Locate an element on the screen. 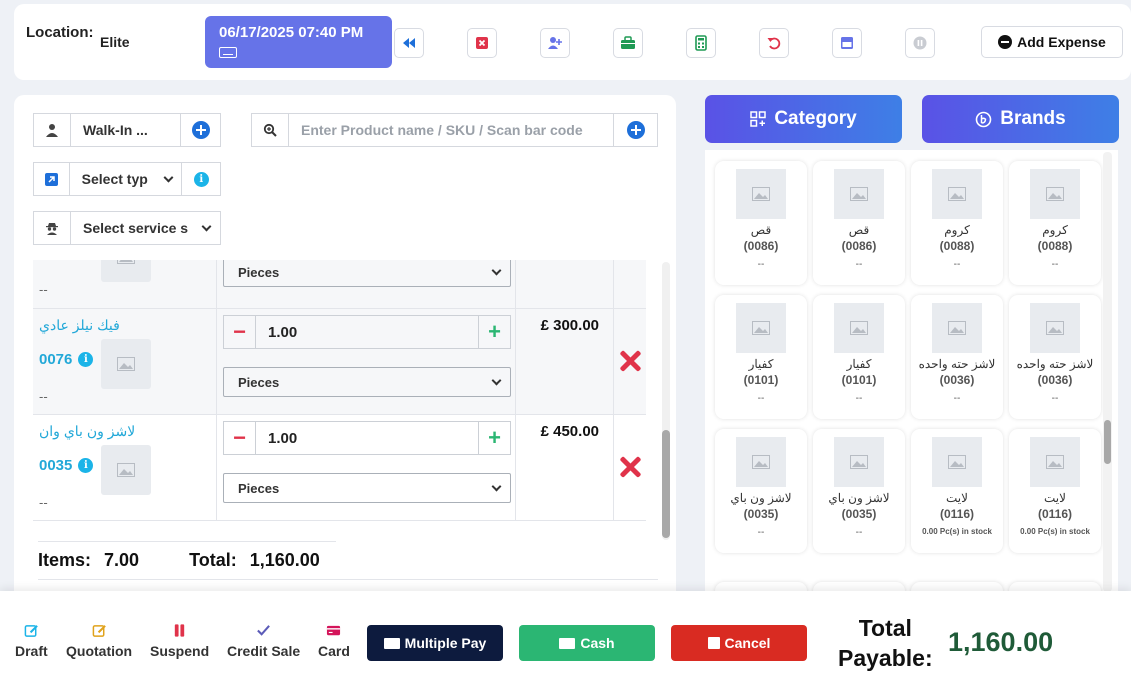  cash-label: Cash is located at coordinates (597, 643).